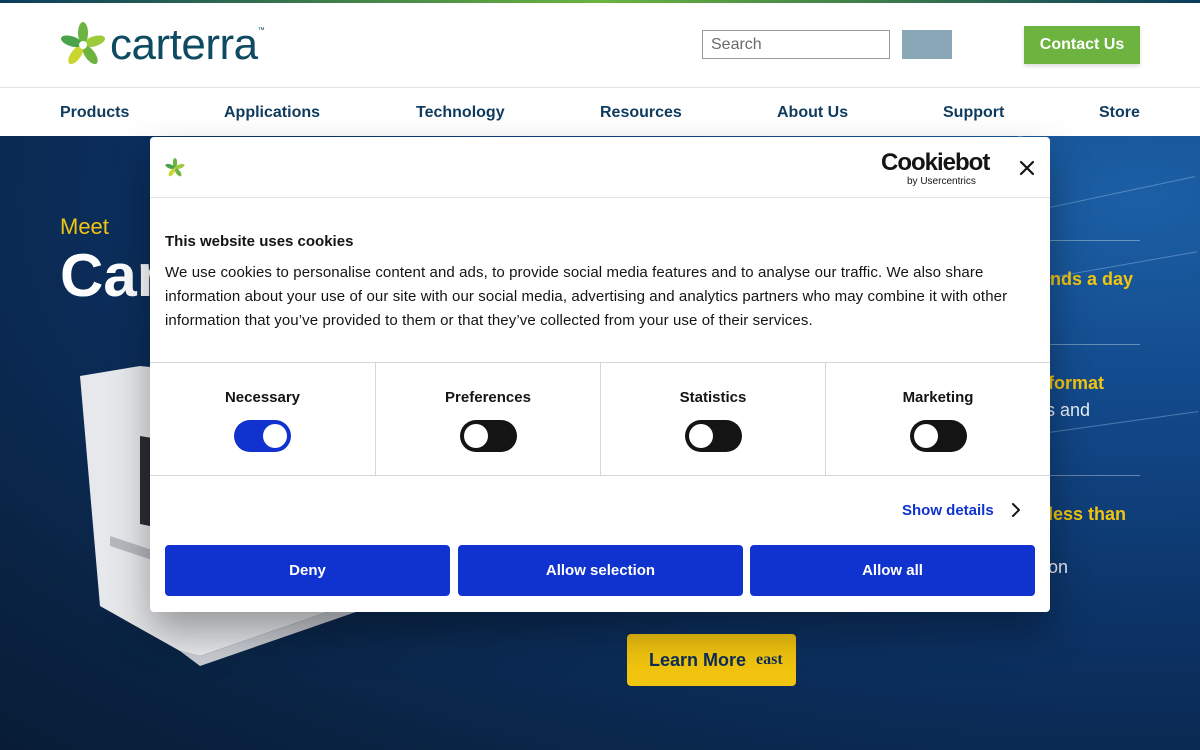  I want to click on category-marketing: Marketing, so click(937, 419).